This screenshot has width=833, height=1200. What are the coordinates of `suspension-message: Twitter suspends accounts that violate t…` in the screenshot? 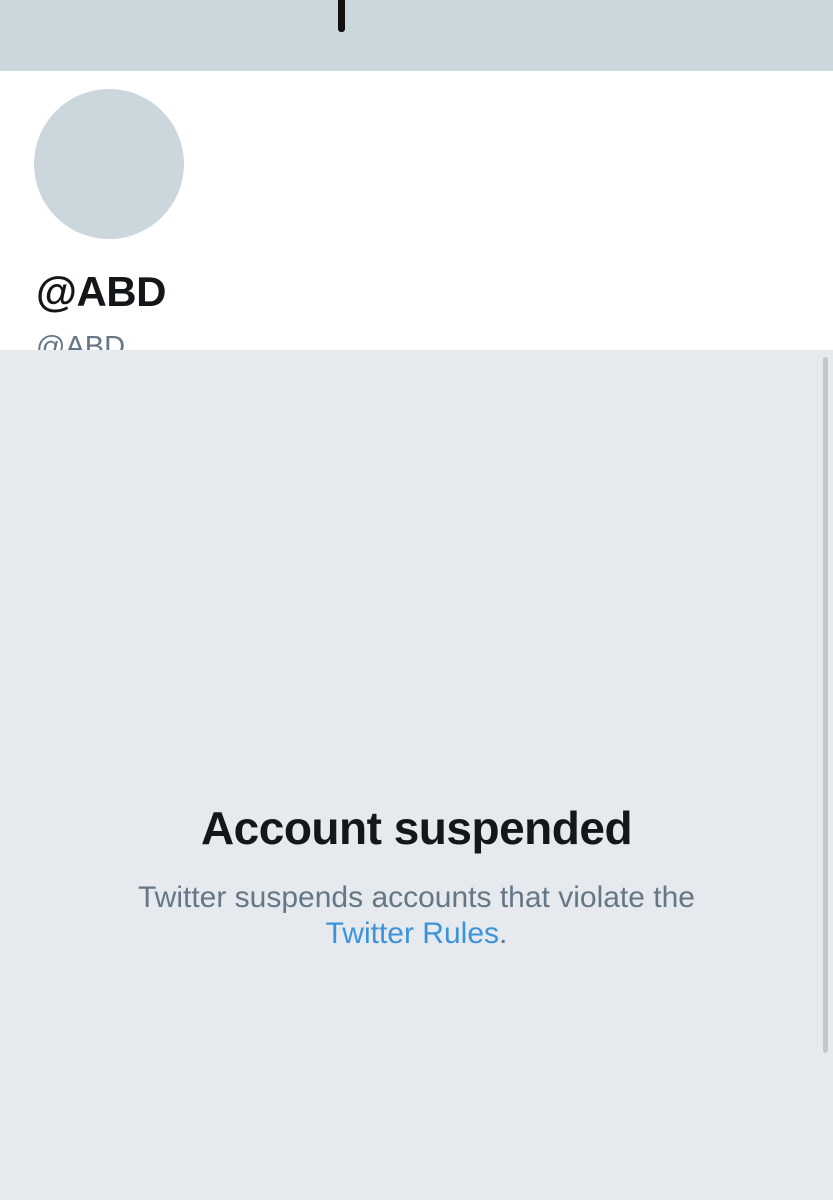 It's located at (417, 916).